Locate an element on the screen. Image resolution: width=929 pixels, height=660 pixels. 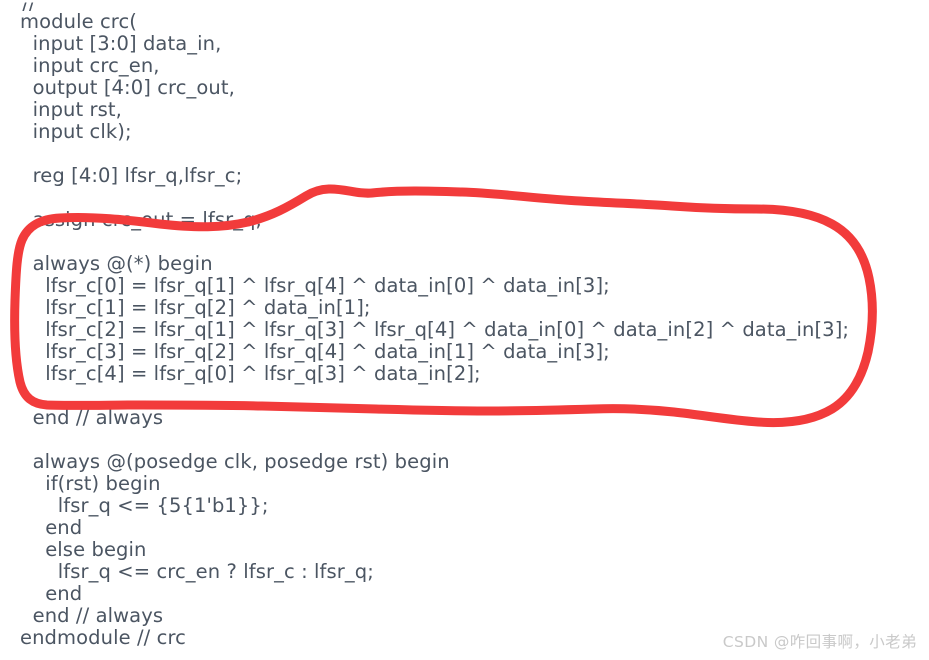
code-line: input clk); is located at coordinates (76, 131).